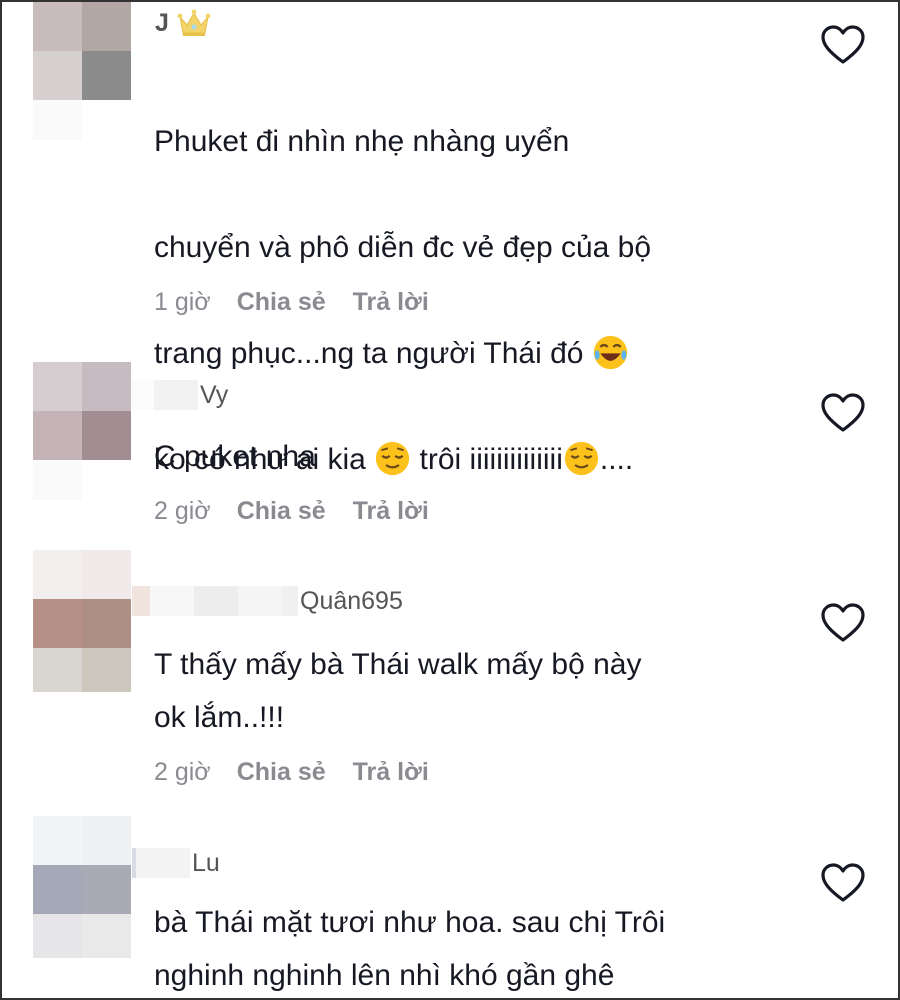  What do you see at coordinates (205, 863) in the screenshot?
I see `username-label: Lu` at bounding box center [205, 863].